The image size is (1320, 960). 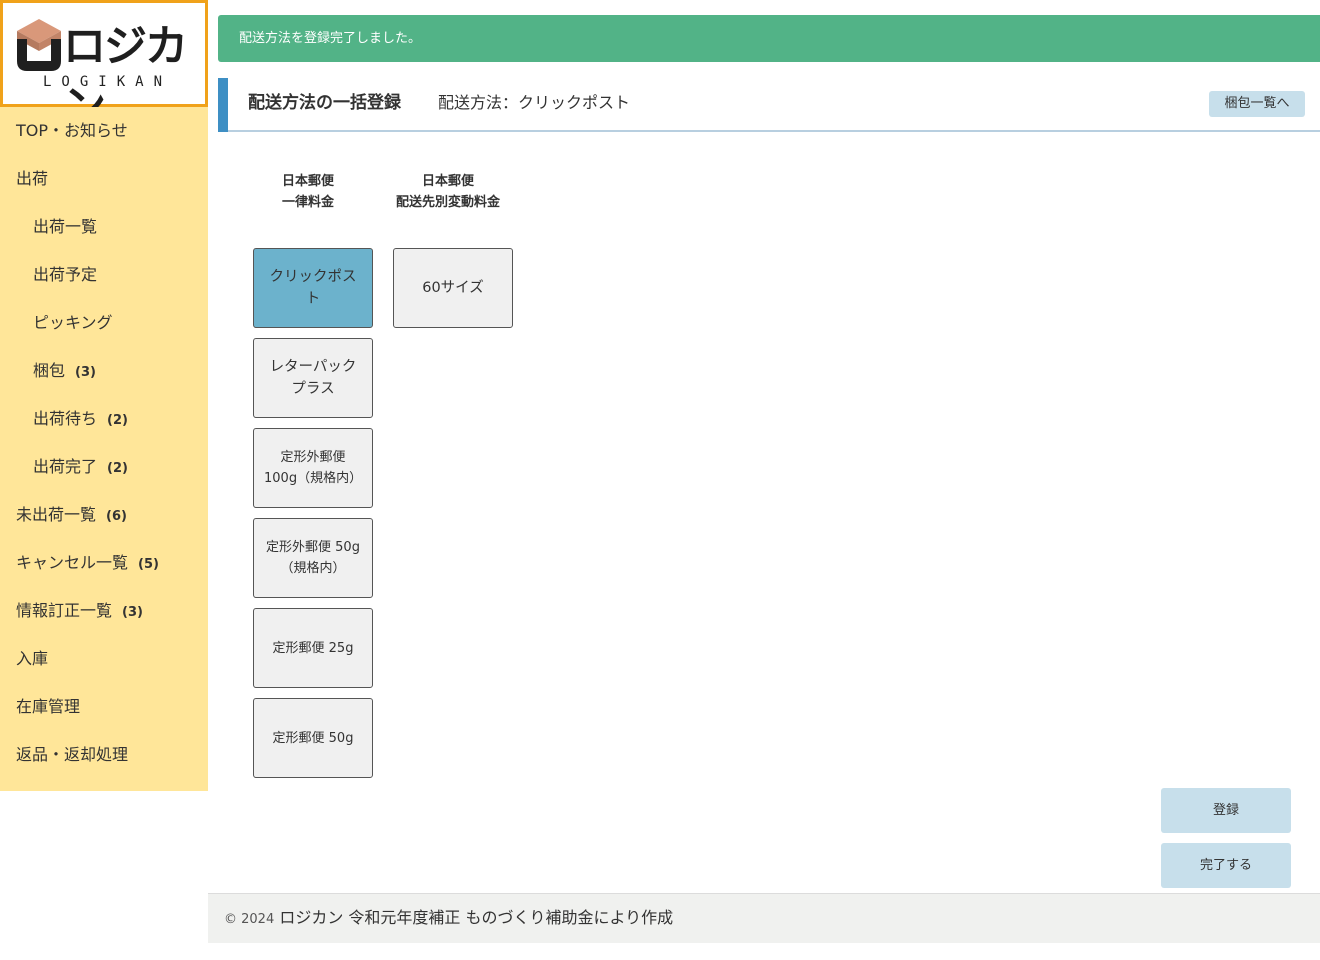 I want to click on sidebar-item-returns: 返品・返却処理, so click(x=72, y=755).